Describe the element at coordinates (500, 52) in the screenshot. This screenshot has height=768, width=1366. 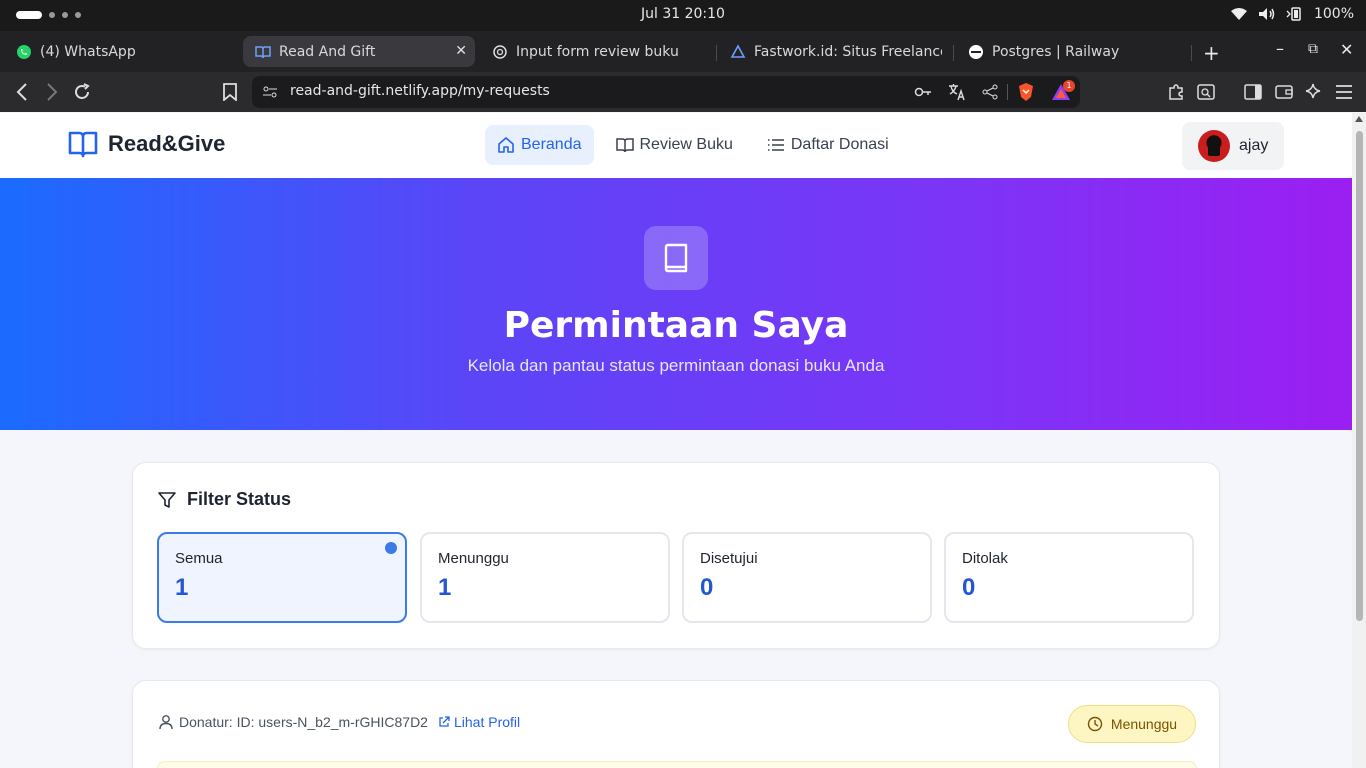
I see `openai-icon` at that location.